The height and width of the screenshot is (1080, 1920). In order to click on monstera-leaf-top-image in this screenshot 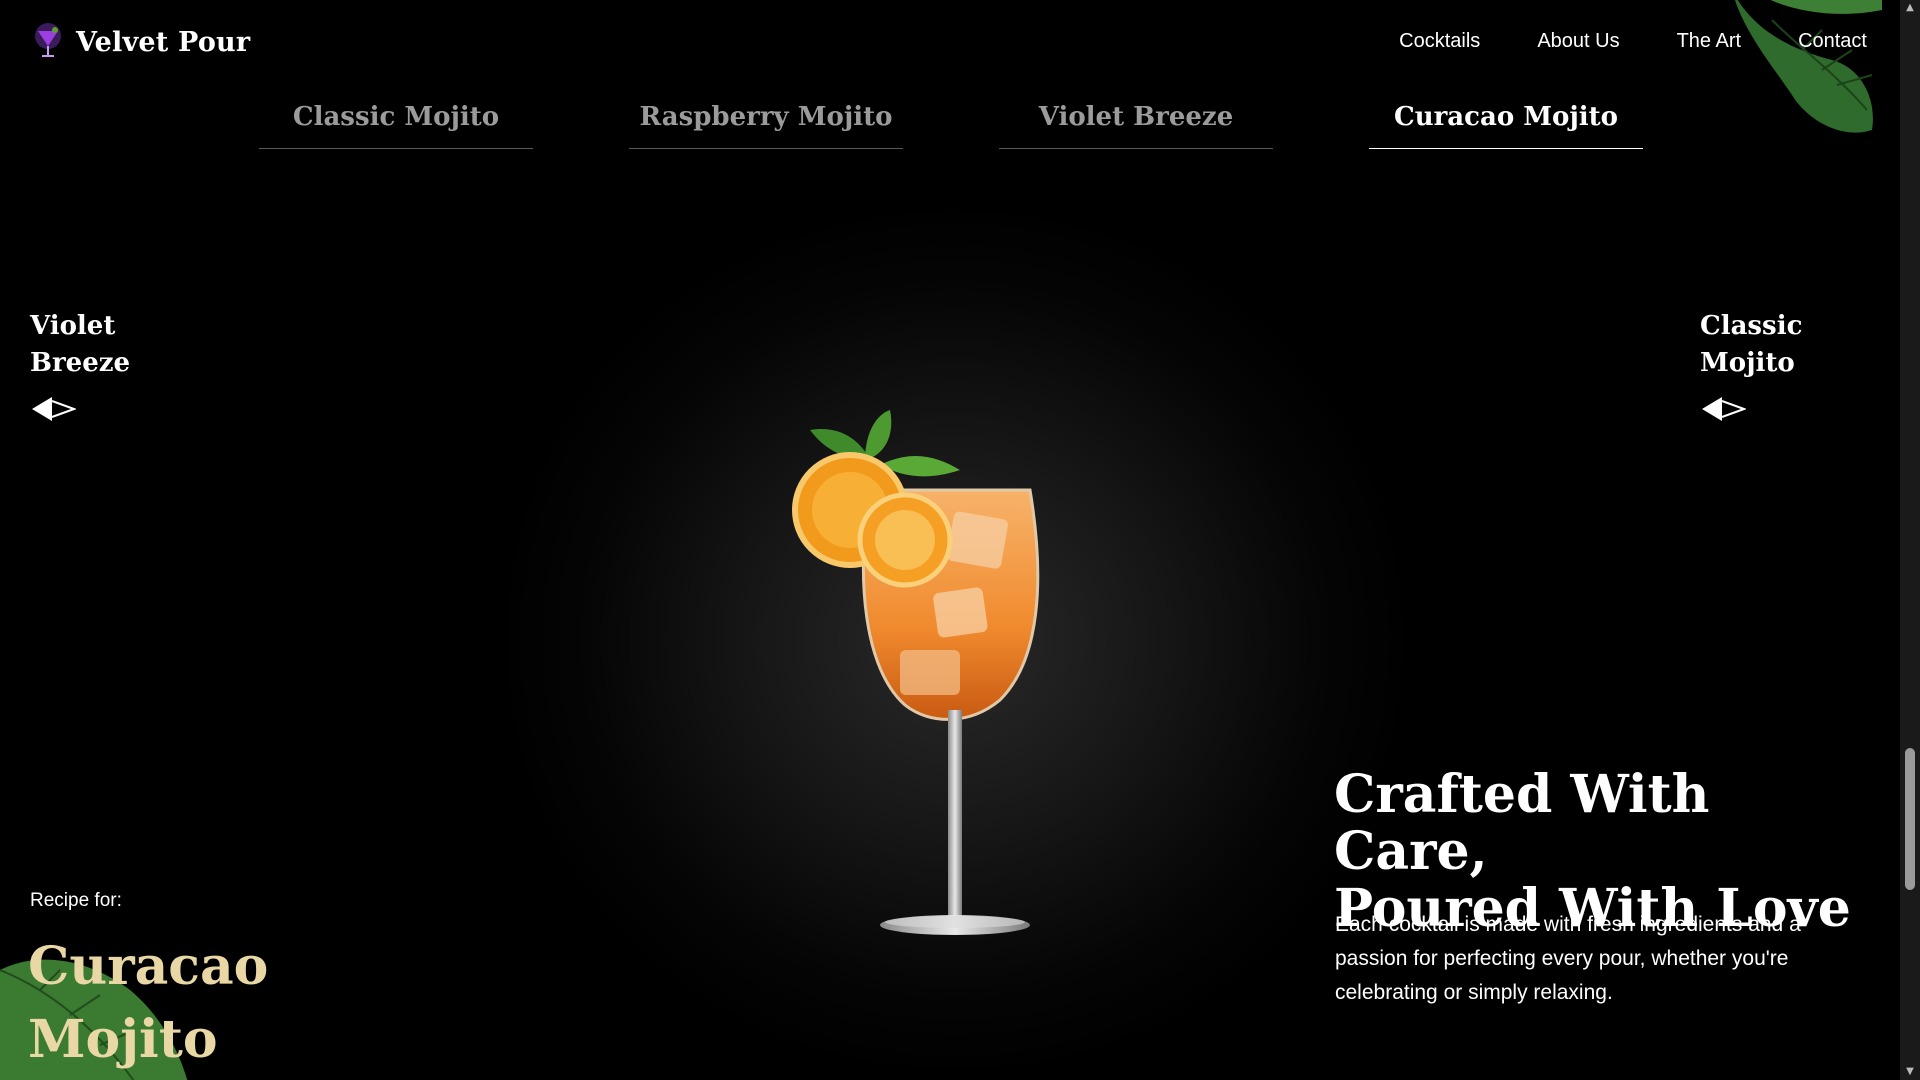, I will do `click(1808, 66)`.